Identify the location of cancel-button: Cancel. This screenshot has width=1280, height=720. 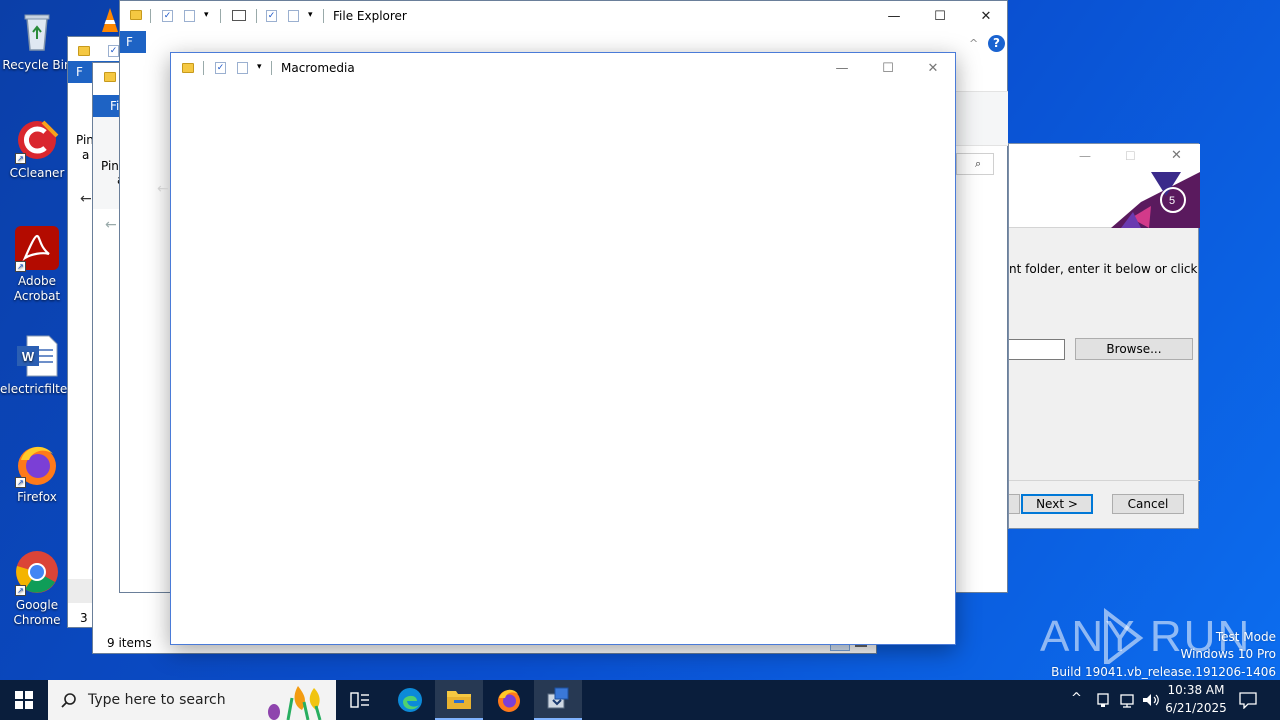
(1148, 504).